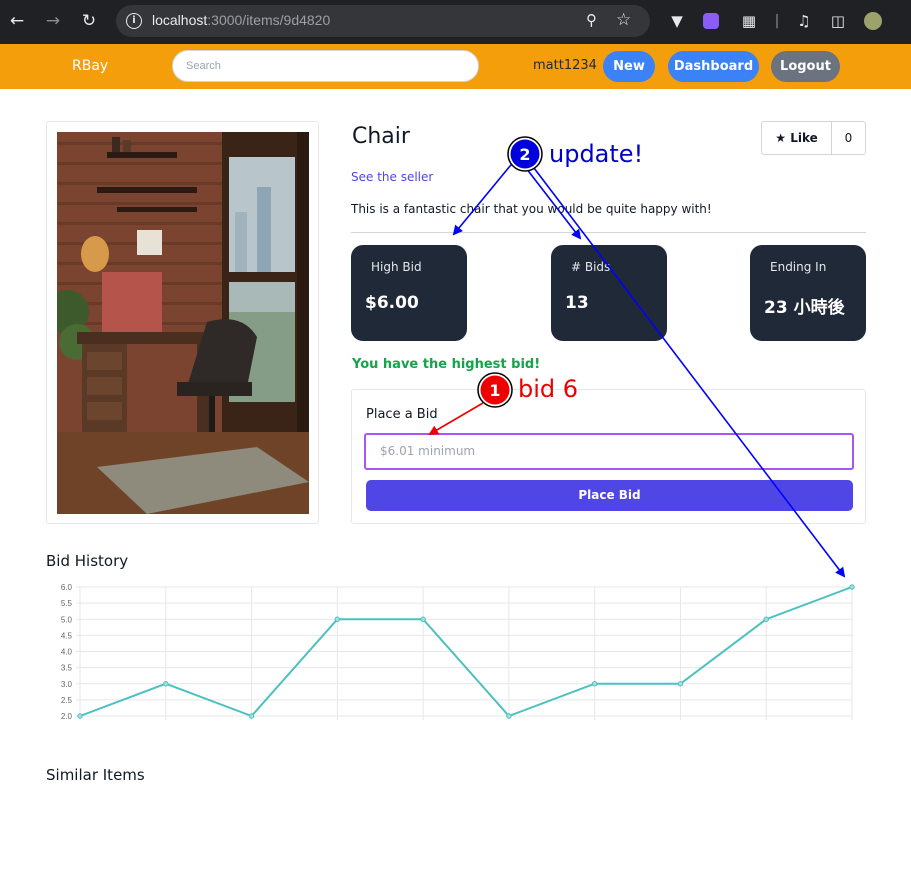  I want to click on logout-button: Logout, so click(805, 66).